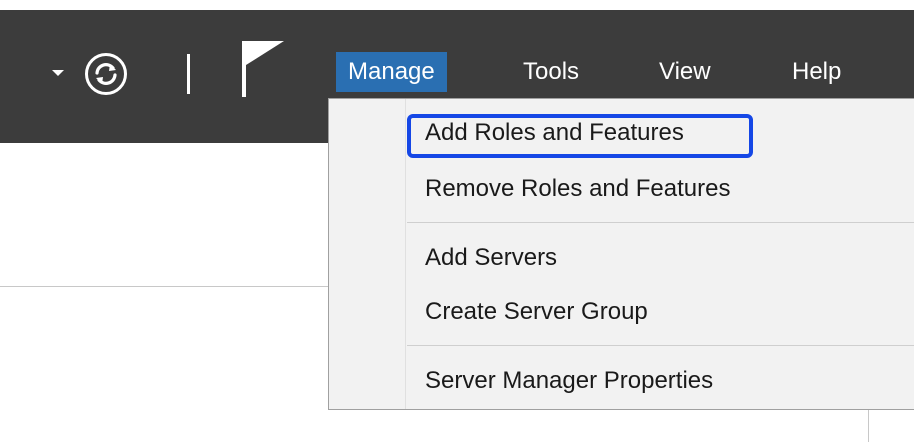  I want to click on menu-item-server-manager-properties: Server Manager Properties, so click(569, 381).